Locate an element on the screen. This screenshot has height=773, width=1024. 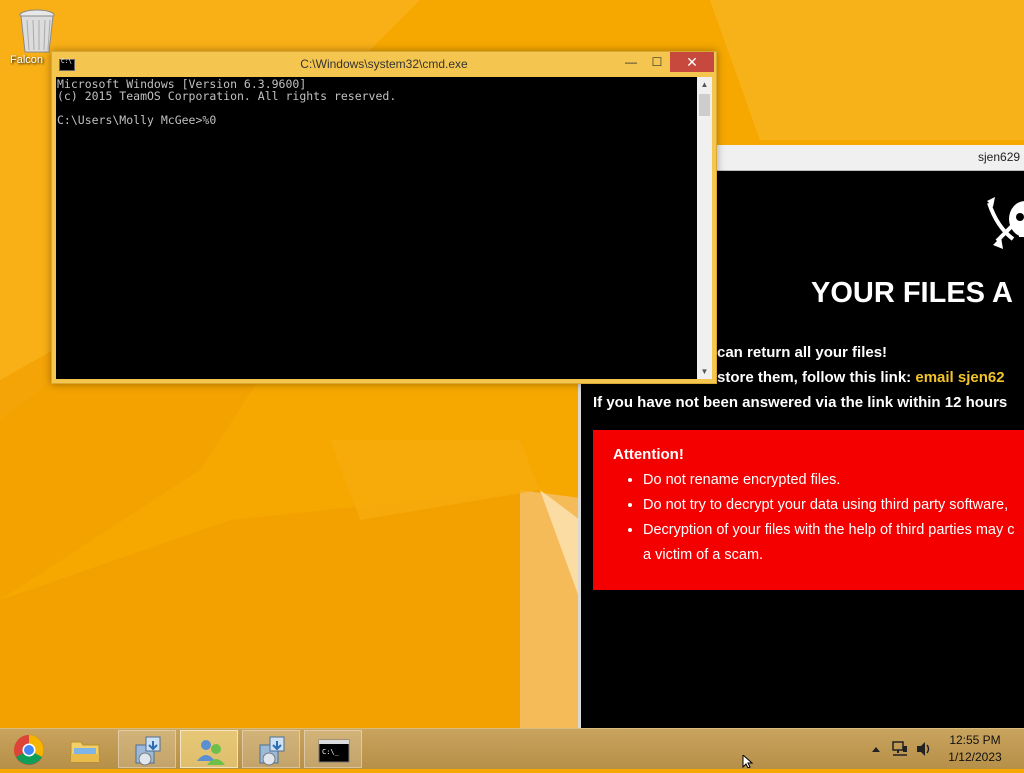
taskbar-chrome-button is located at coordinates (29, 749).